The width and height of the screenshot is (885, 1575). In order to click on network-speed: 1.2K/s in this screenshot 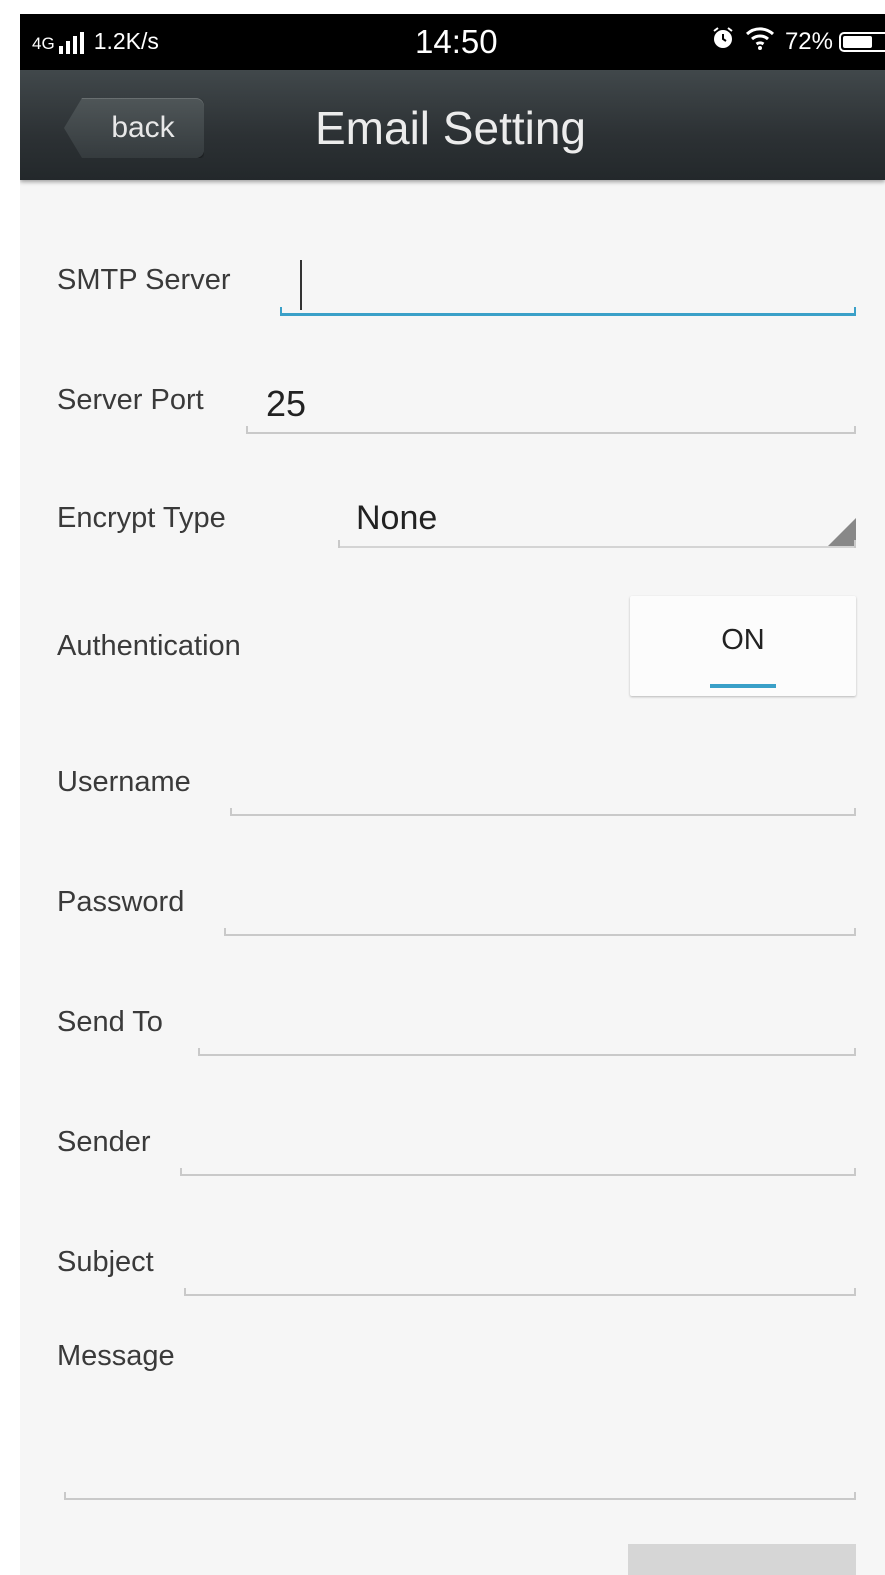, I will do `click(126, 41)`.